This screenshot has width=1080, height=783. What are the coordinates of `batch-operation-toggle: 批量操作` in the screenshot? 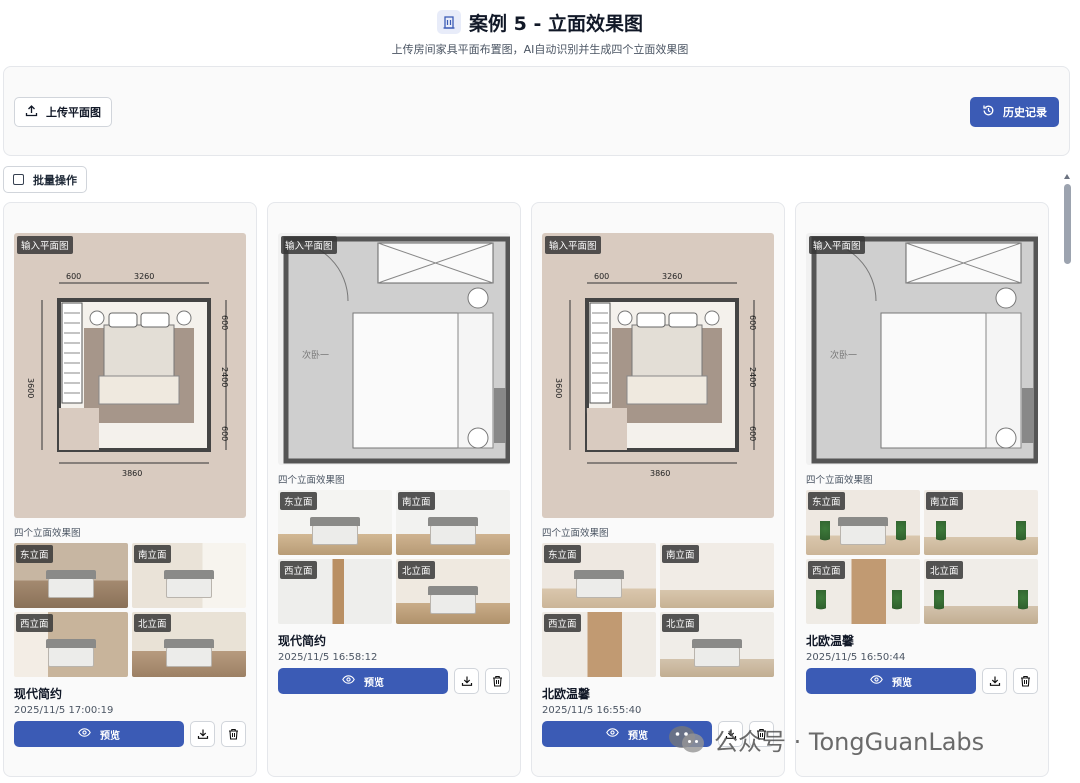 It's located at (45, 179).